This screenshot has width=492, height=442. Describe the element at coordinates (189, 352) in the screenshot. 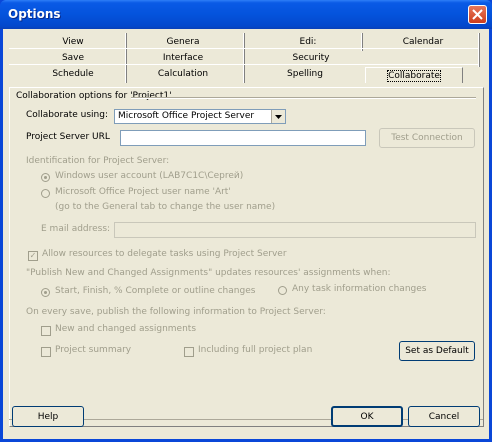

I see `including-full-checkbox` at that location.